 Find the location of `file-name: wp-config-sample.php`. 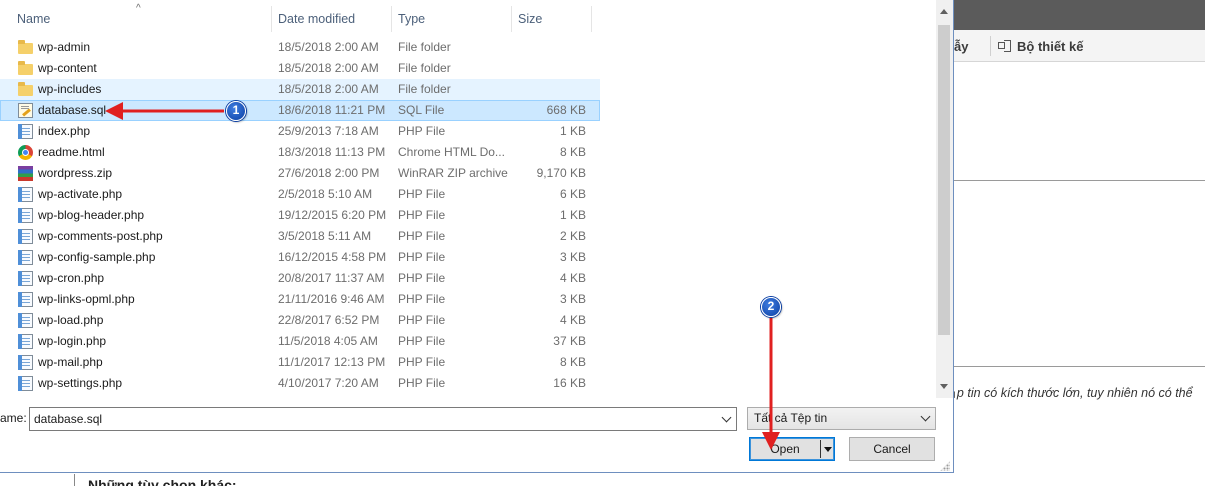

file-name: wp-config-sample.php is located at coordinates (97, 257).